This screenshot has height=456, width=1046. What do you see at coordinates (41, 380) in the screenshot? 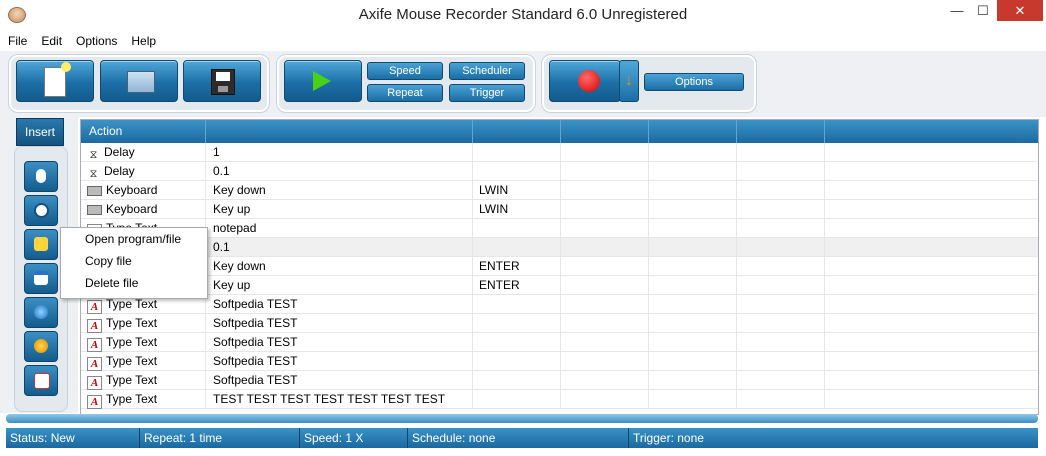
I see `insert-other-button` at bounding box center [41, 380].